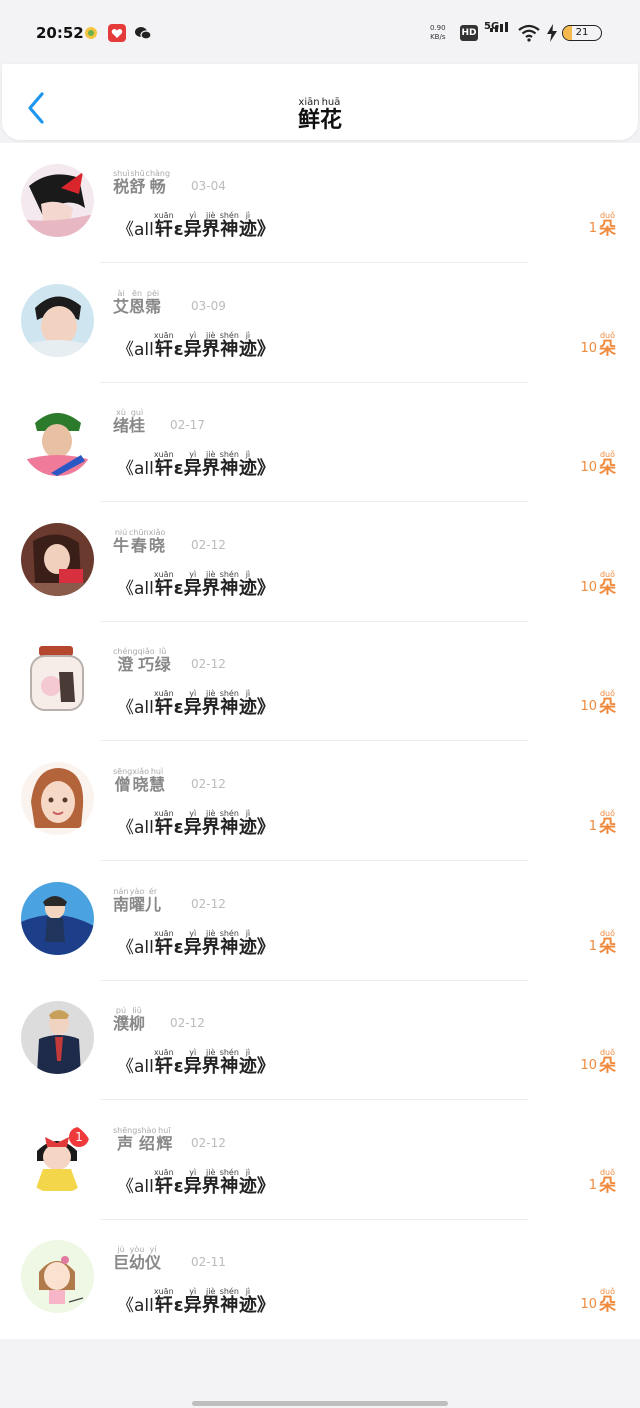 This screenshot has width=640, height=1408. Describe the element at coordinates (137, 904) in the screenshot. I see `hanzi: 曜` at that location.